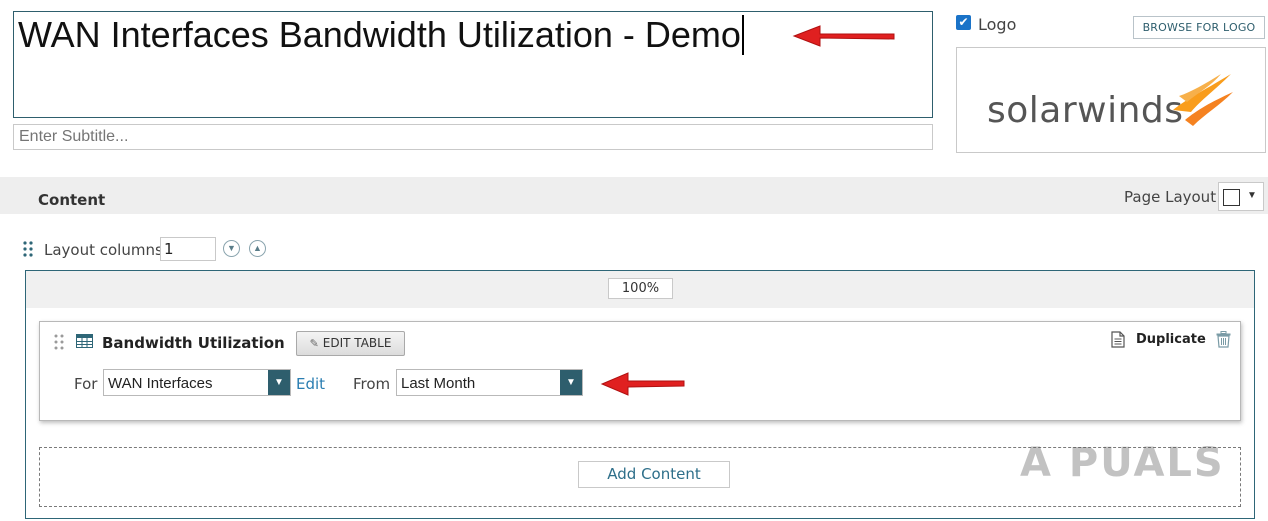  I want to click on annotation-arrow-from, so click(642, 384).